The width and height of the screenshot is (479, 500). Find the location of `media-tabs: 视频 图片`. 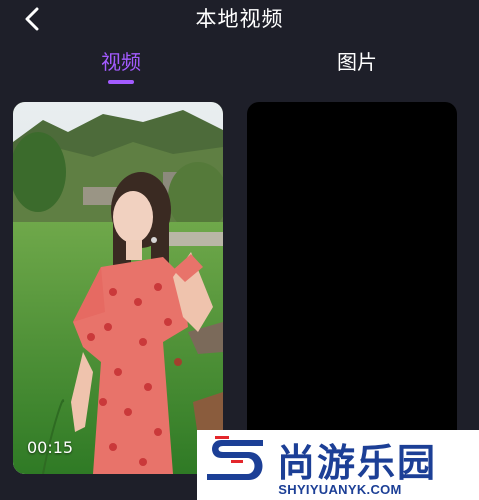

media-tabs: 视频 图片 is located at coordinates (239, 68).